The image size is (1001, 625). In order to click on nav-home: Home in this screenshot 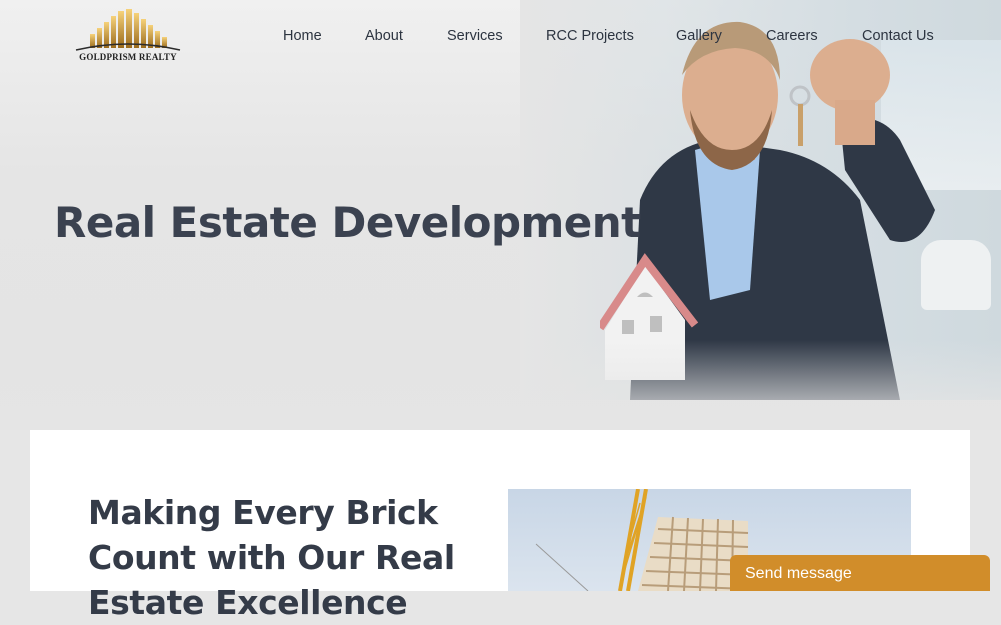, I will do `click(302, 36)`.